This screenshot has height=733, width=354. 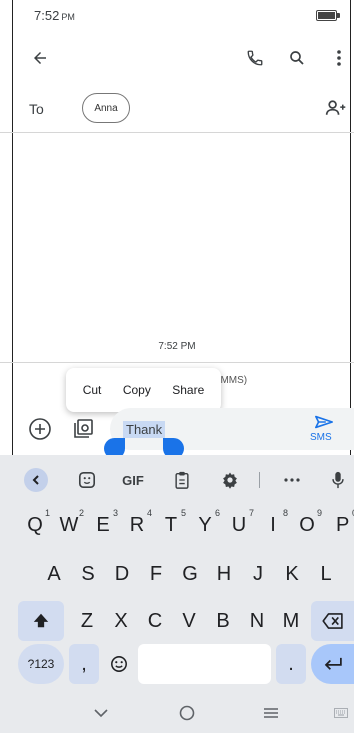 What do you see at coordinates (338, 15) in the screenshot?
I see `battery-tip` at bounding box center [338, 15].